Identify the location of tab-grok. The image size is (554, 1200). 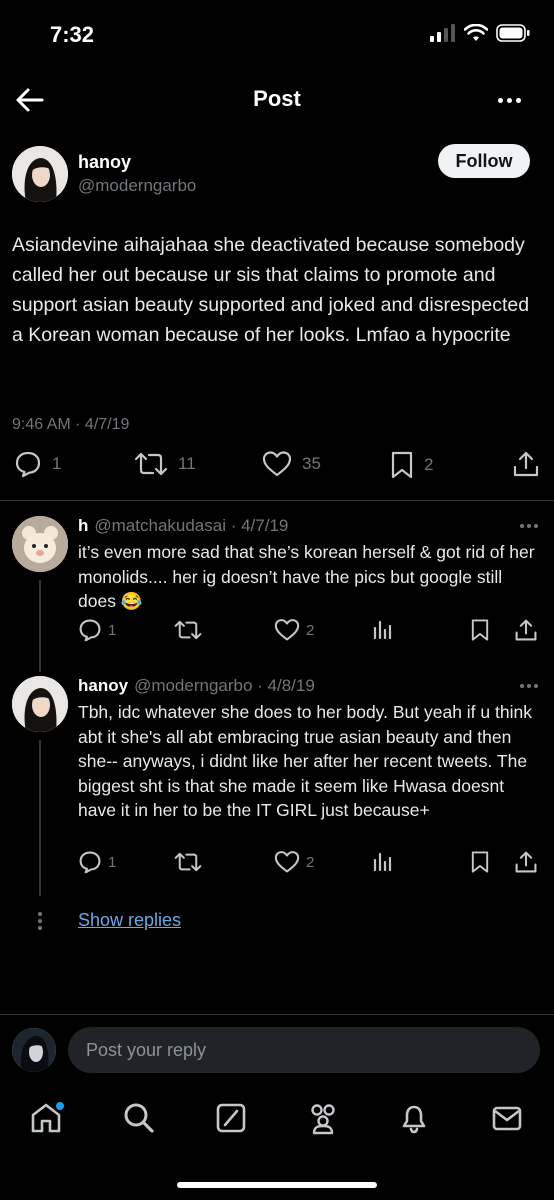
(231, 1118).